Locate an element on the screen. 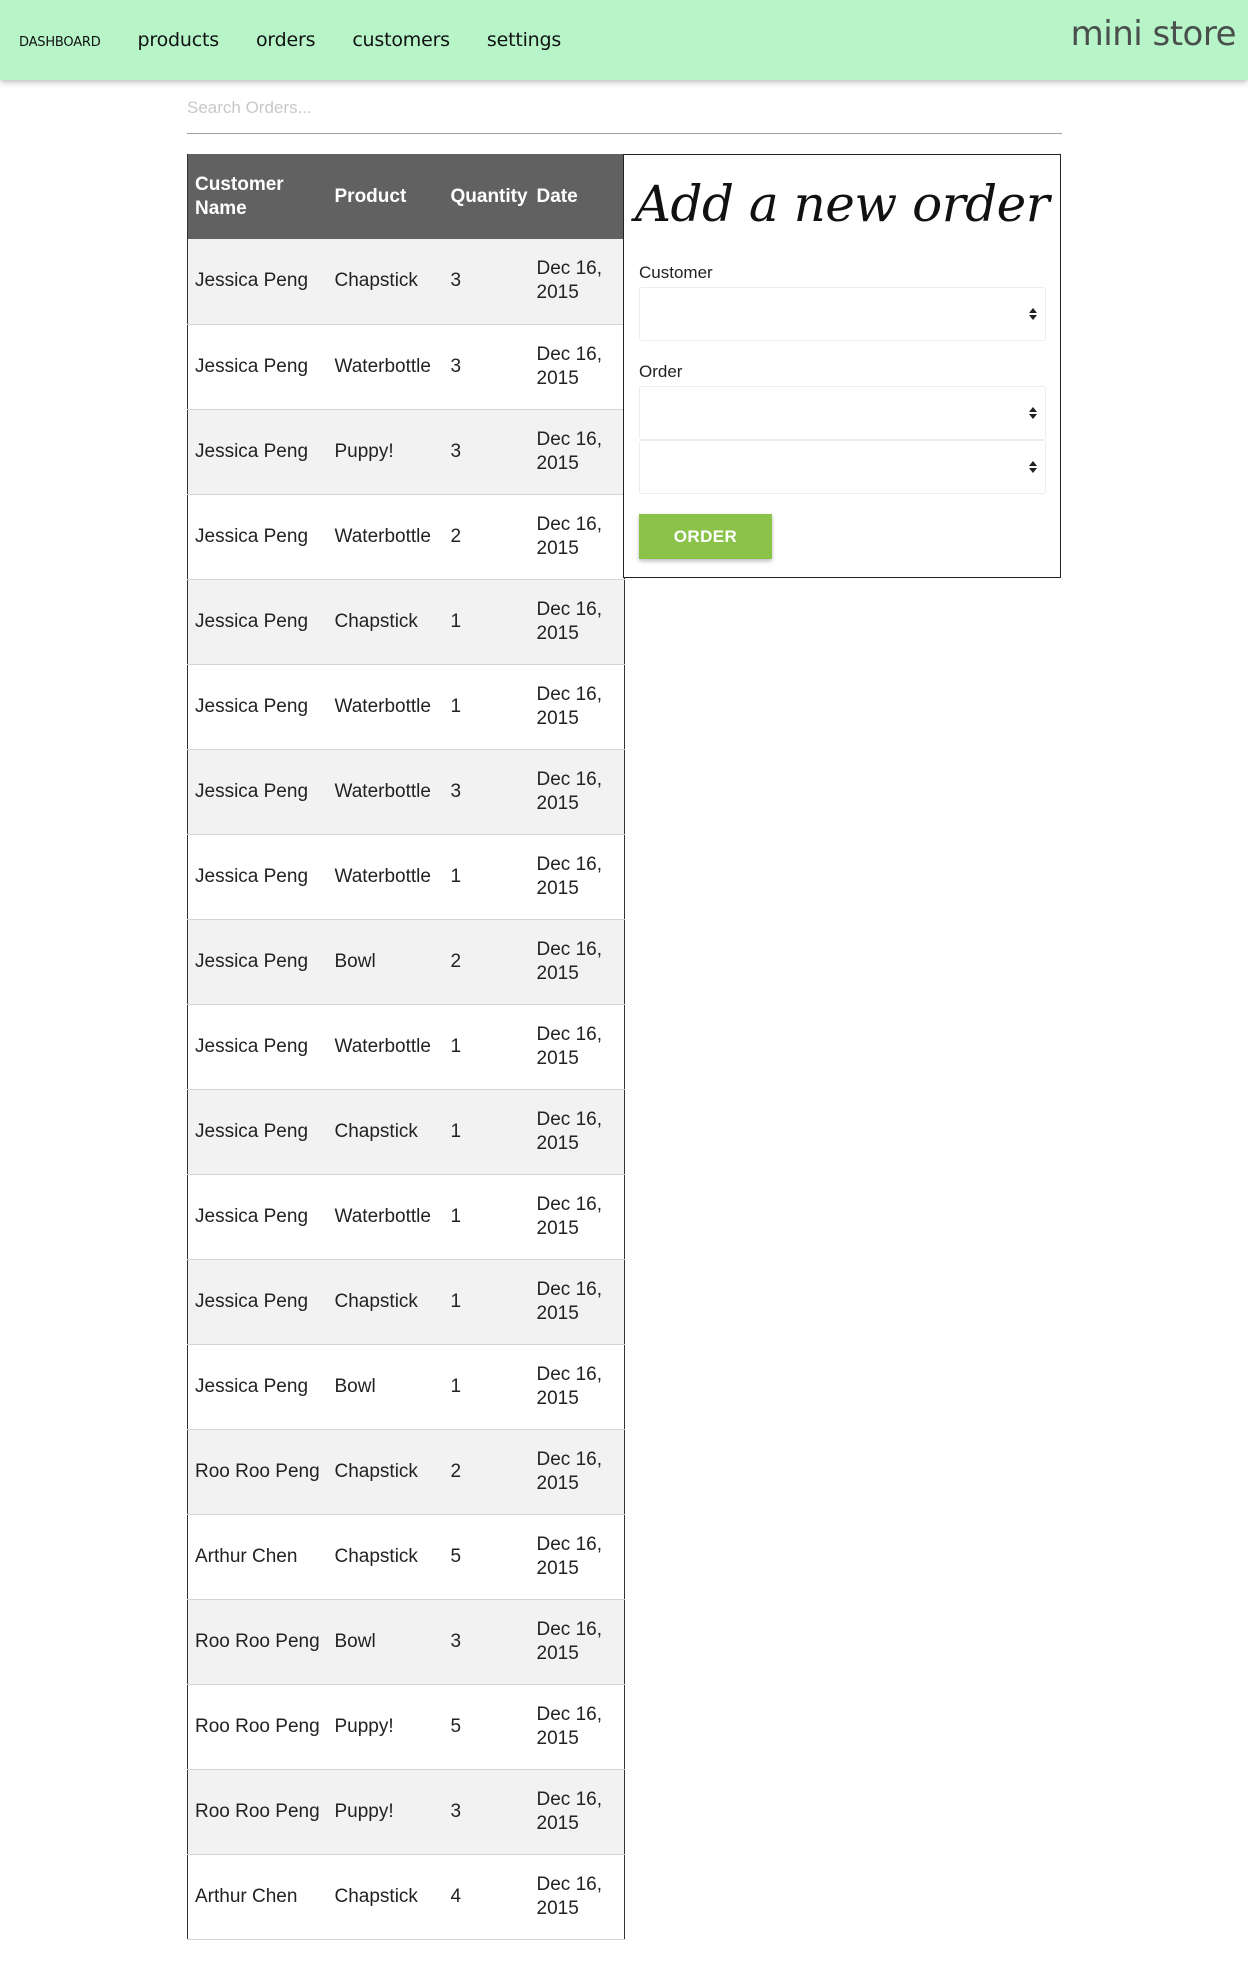 Image resolution: width=1248 pixels, height=1965 pixels. table-row: Arthur Chen Chapstick 5 Dec 16, 2015 is located at coordinates (406, 1556).